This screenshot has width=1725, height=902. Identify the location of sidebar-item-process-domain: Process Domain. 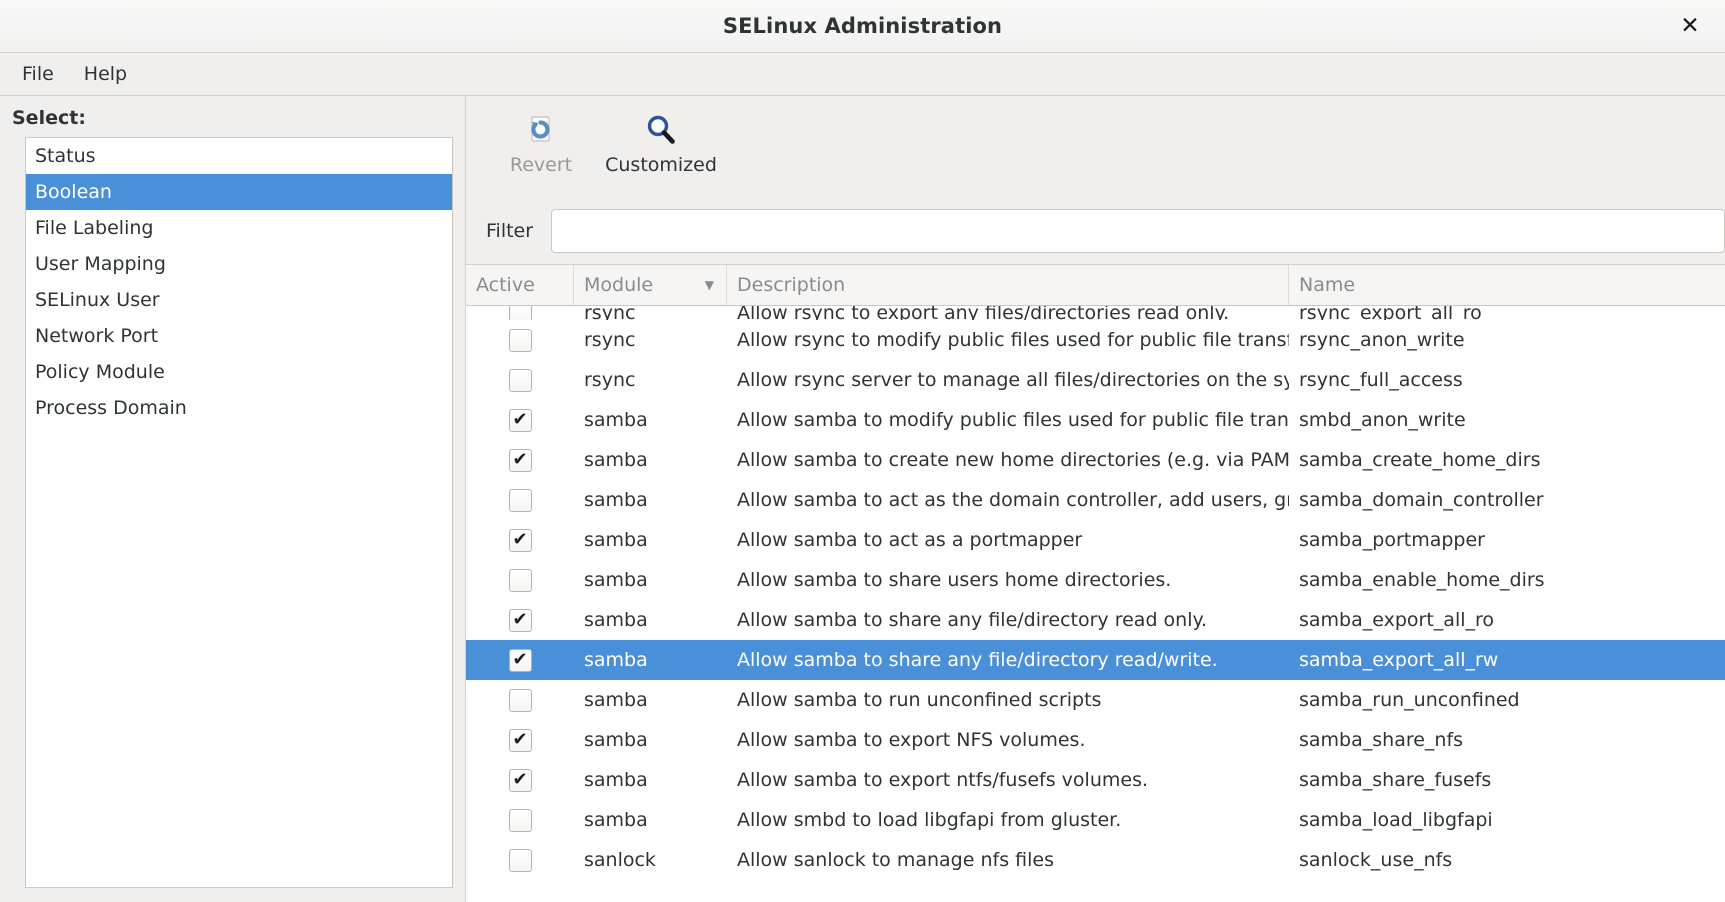
(239, 408).